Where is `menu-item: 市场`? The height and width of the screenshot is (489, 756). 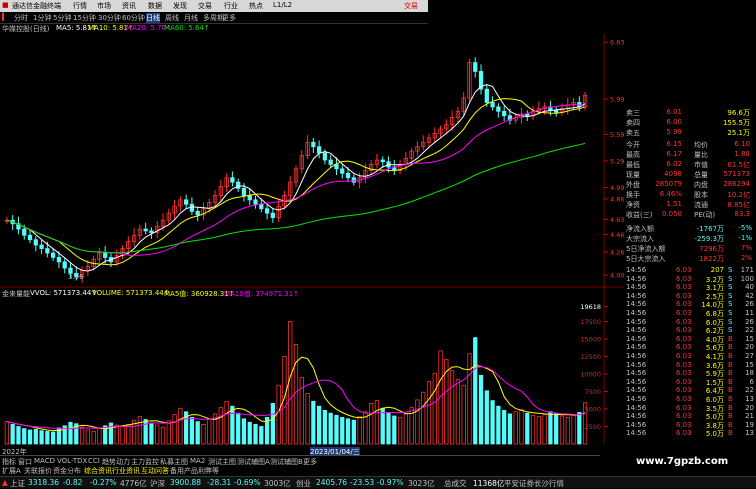
menu-item: 市场 is located at coordinates (104, 6).